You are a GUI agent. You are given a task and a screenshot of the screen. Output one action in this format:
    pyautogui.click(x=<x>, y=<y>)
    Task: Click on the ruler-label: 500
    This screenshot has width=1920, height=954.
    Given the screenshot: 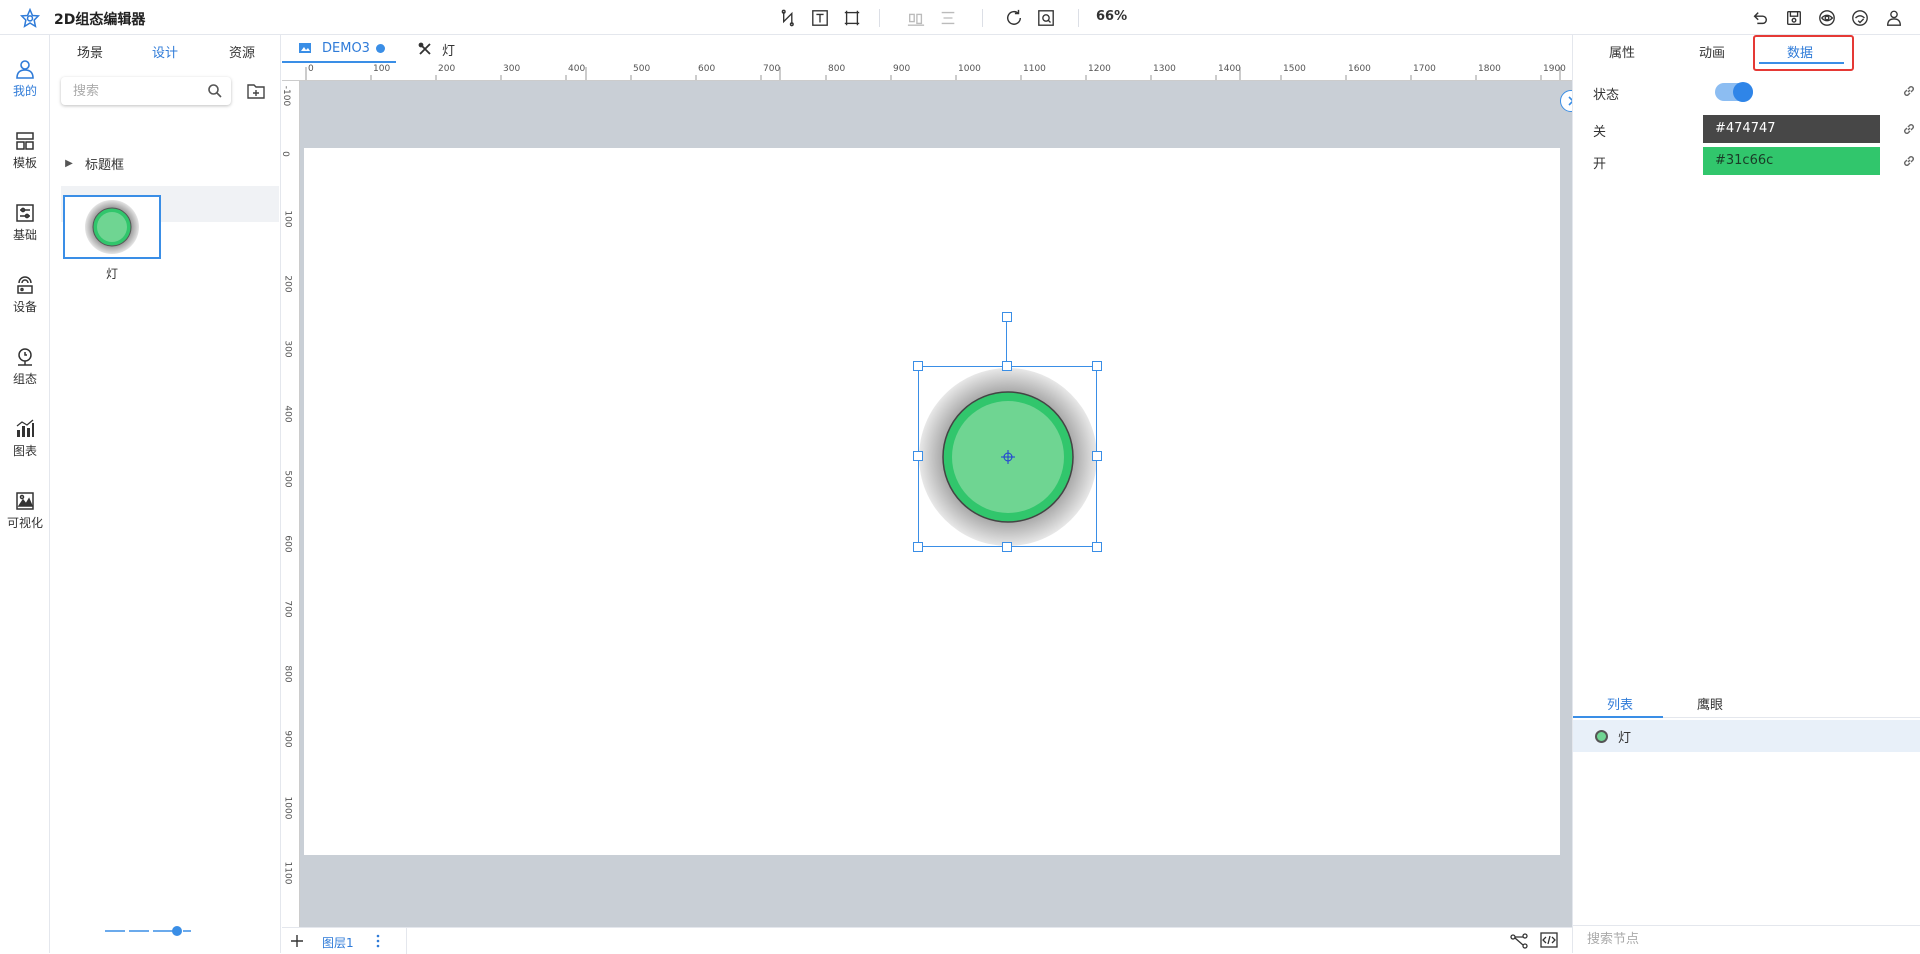 What is the action you would take?
    pyautogui.click(x=642, y=69)
    